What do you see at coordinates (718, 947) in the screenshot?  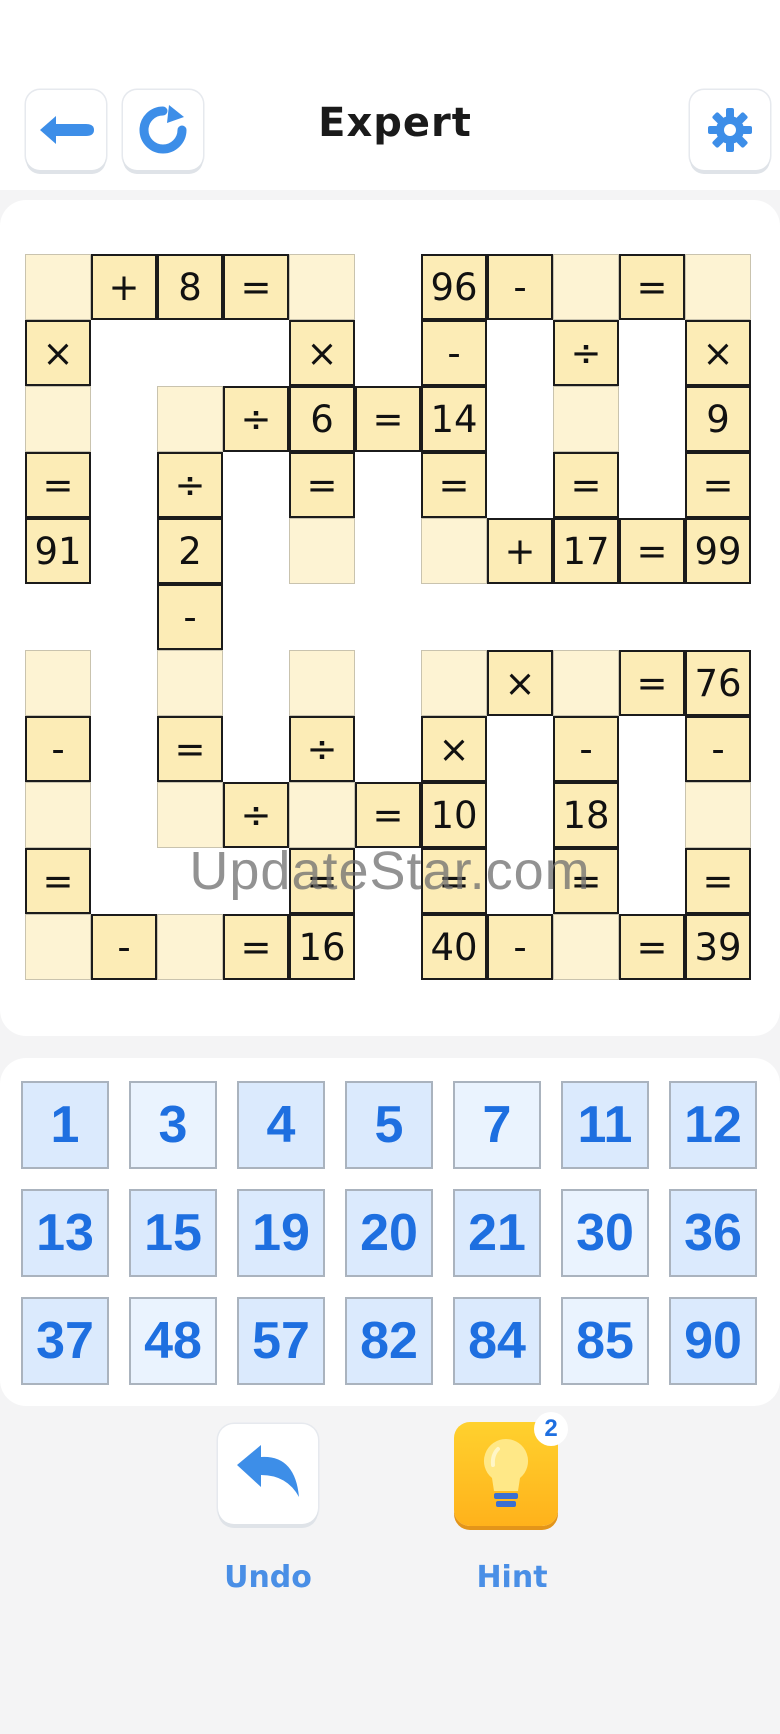 I see `number-cell: 39` at bounding box center [718, 947].